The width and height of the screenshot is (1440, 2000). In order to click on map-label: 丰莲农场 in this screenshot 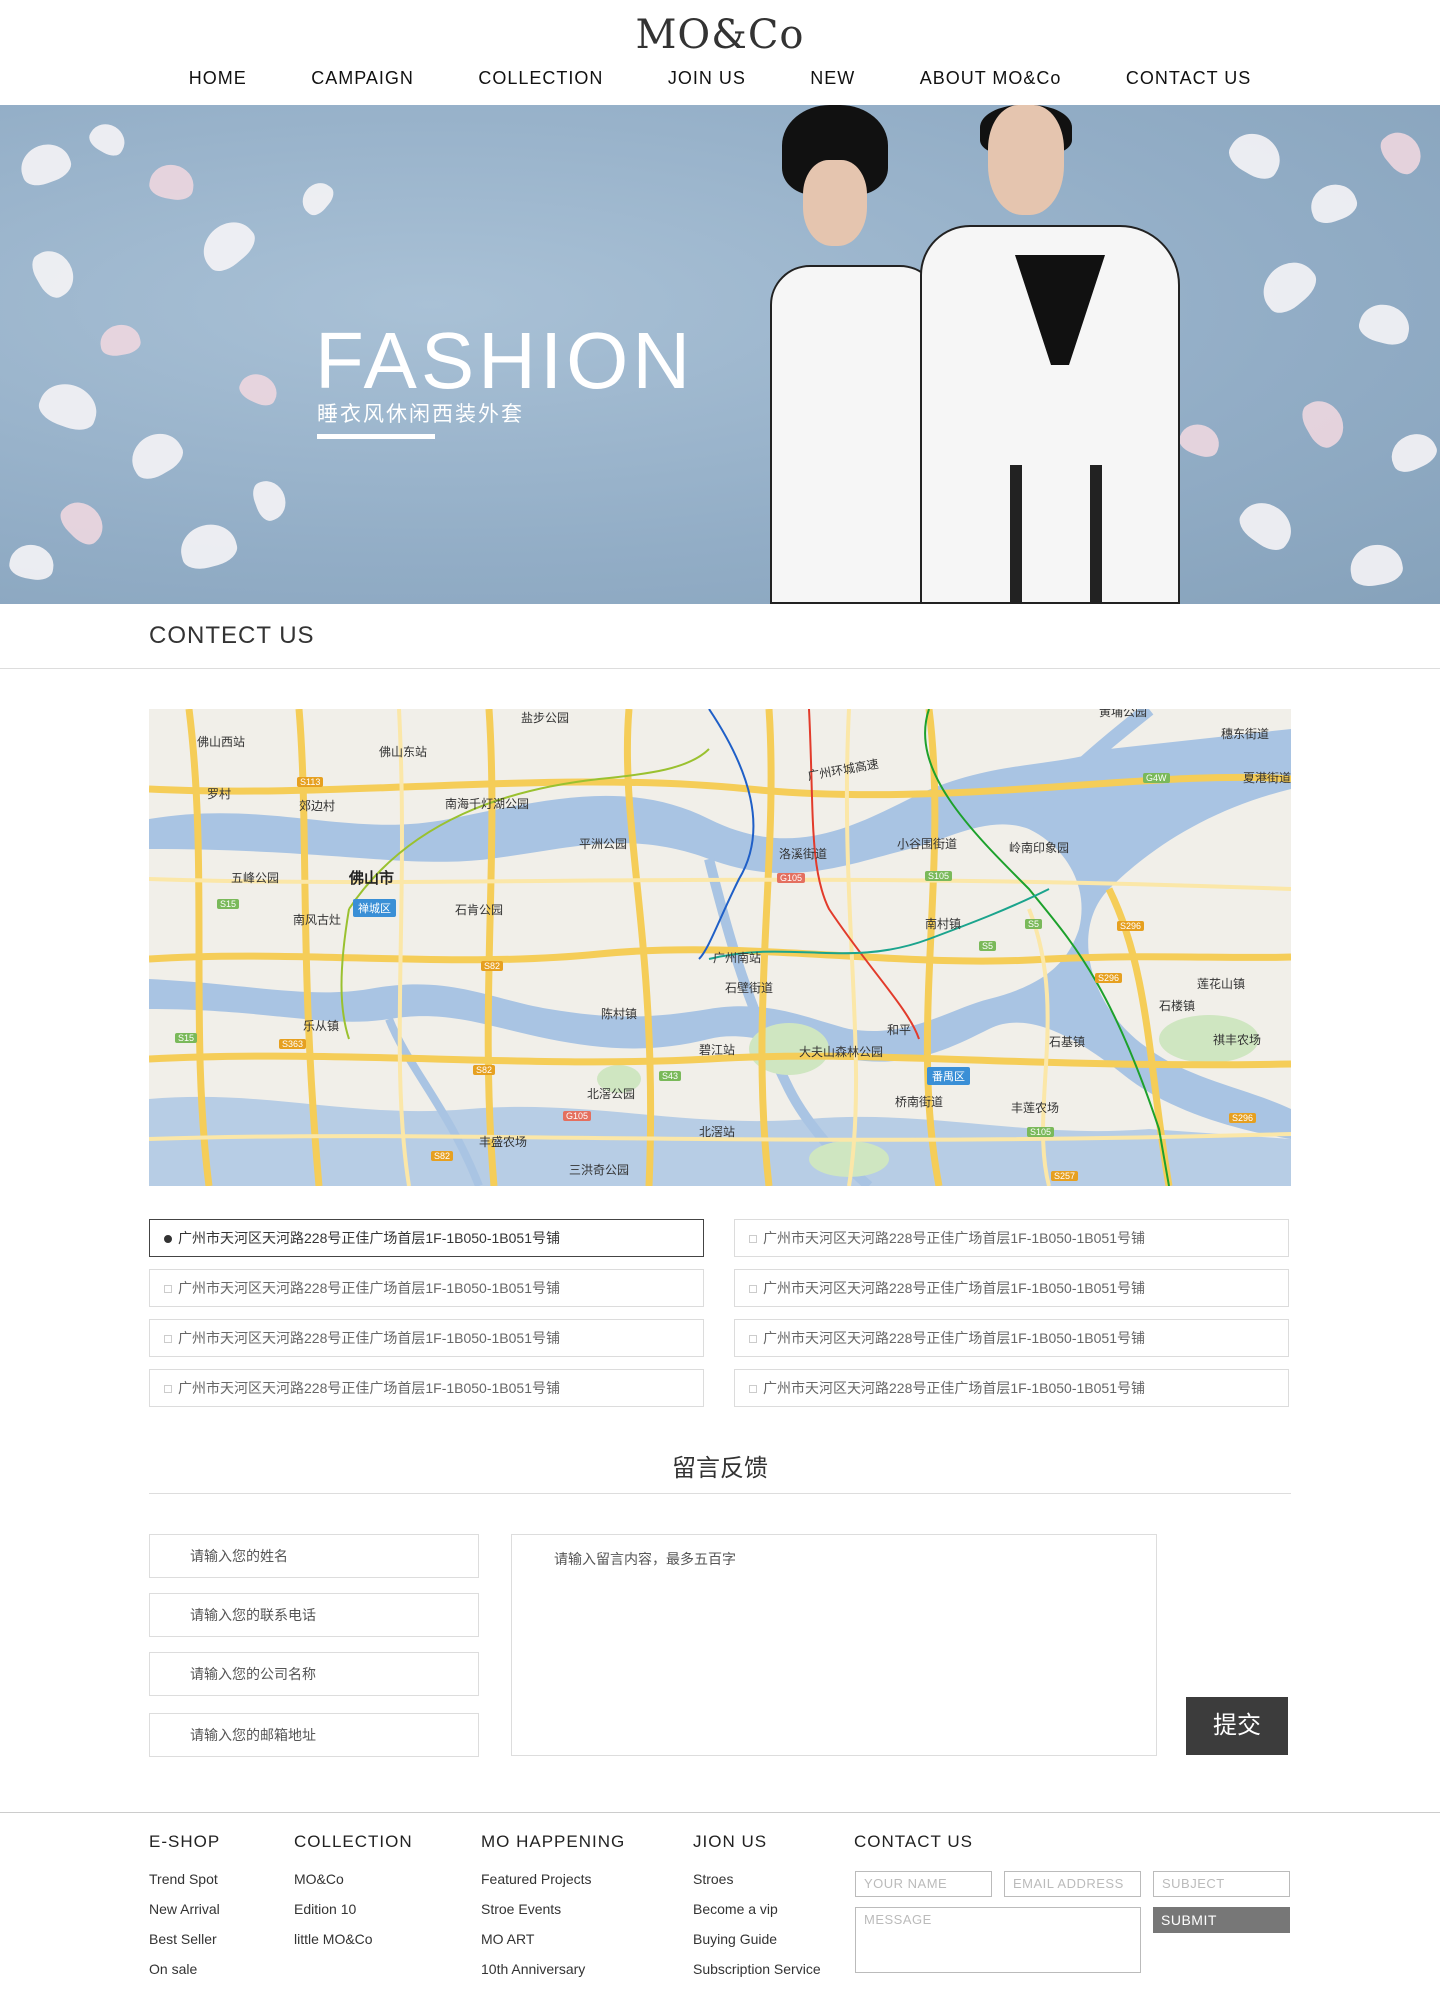, I will do `click(1035, 1108)`.